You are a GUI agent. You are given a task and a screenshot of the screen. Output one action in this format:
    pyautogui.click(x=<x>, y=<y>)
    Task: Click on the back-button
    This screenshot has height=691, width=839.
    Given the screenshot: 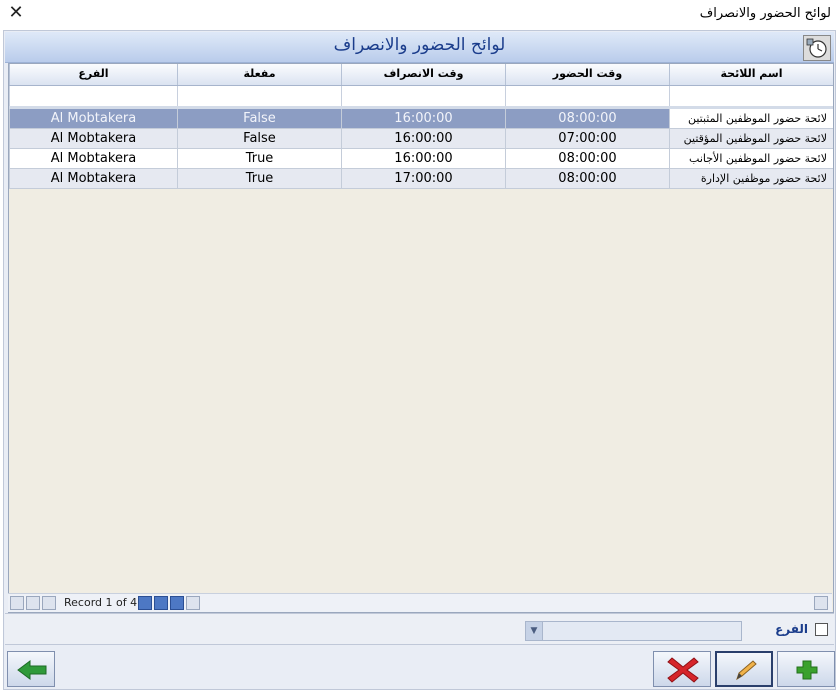 What is the action you would take?
    pyautogui.click(x=31, y=669)
    